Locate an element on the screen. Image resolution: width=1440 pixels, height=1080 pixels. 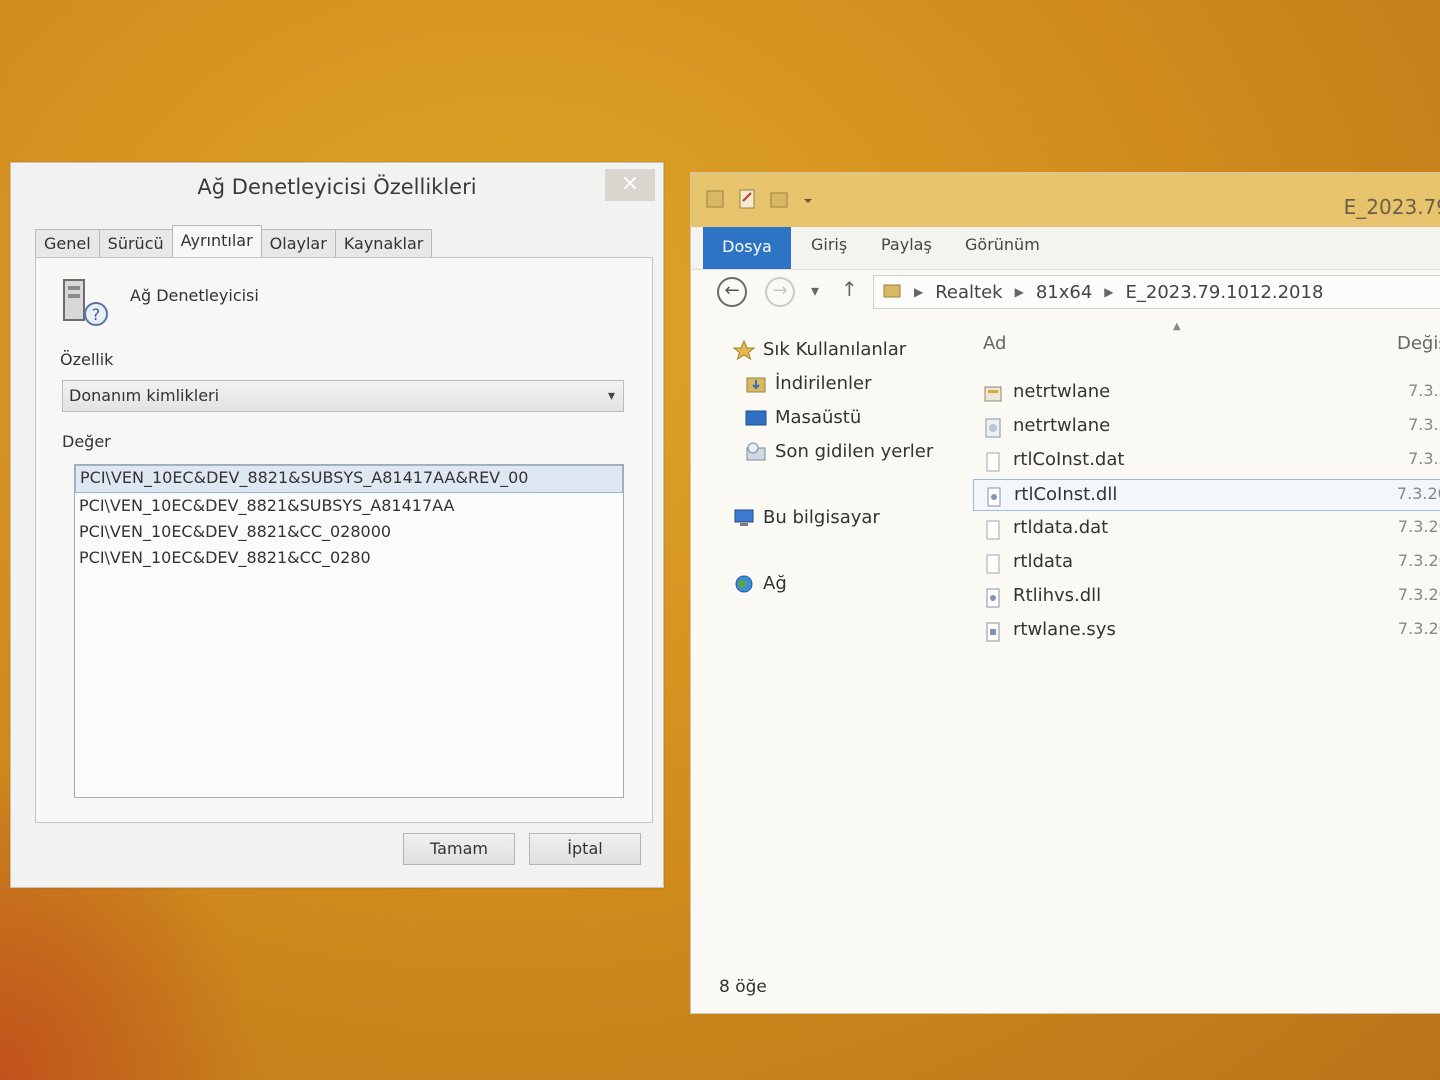
network-adapter-icon: ? is located at coordinates (84, 302).